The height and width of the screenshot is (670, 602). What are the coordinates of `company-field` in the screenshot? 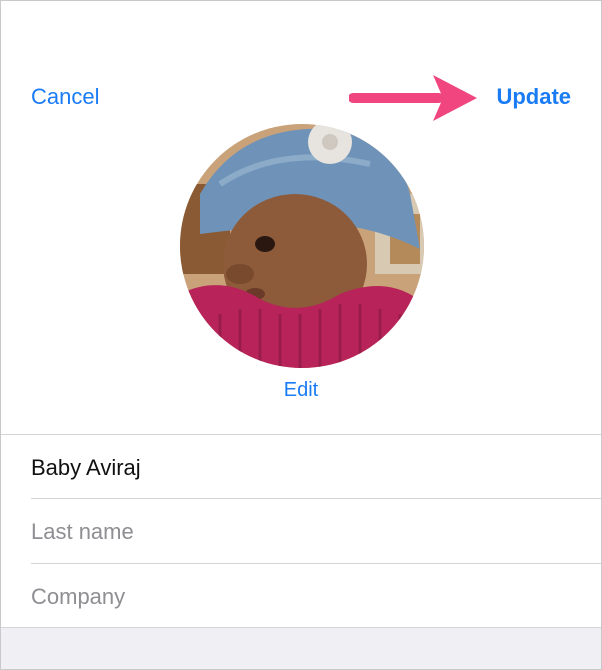 It's located at (306, 597).